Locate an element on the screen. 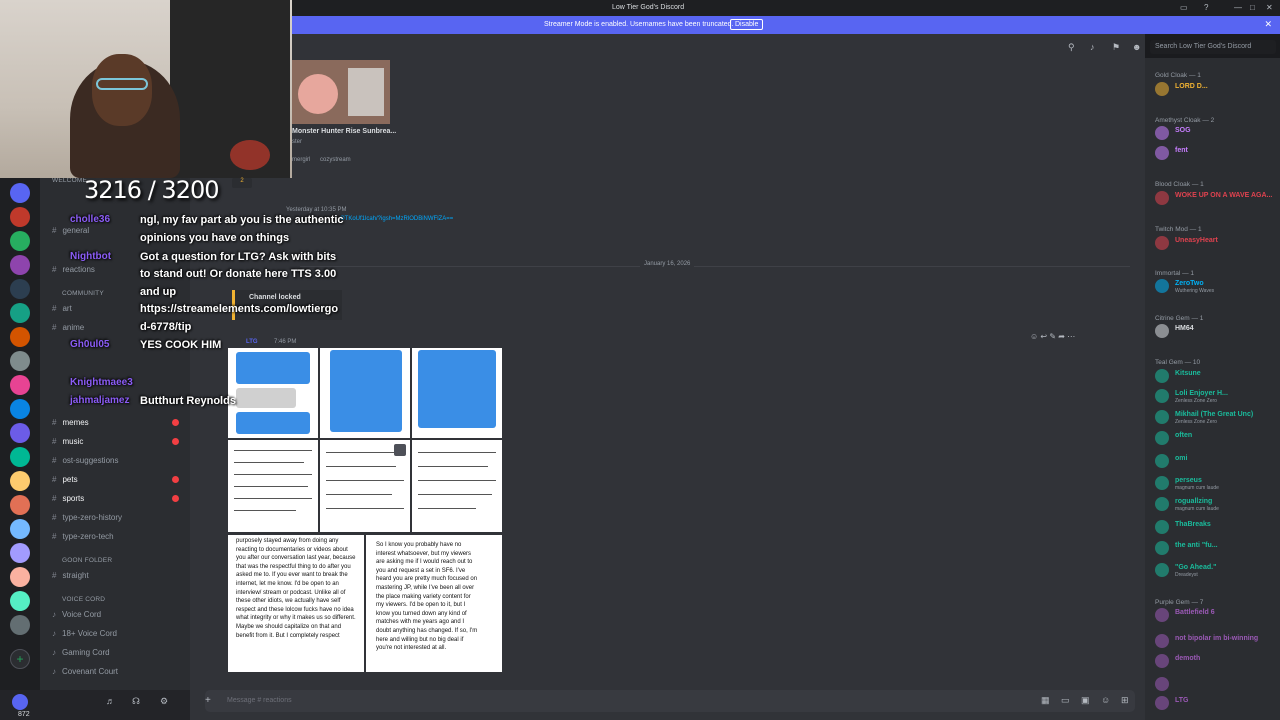 Image resolution: width=1280 pixels, height=720 pixels. member-name: demoth is located at coordinates (1188, 658).